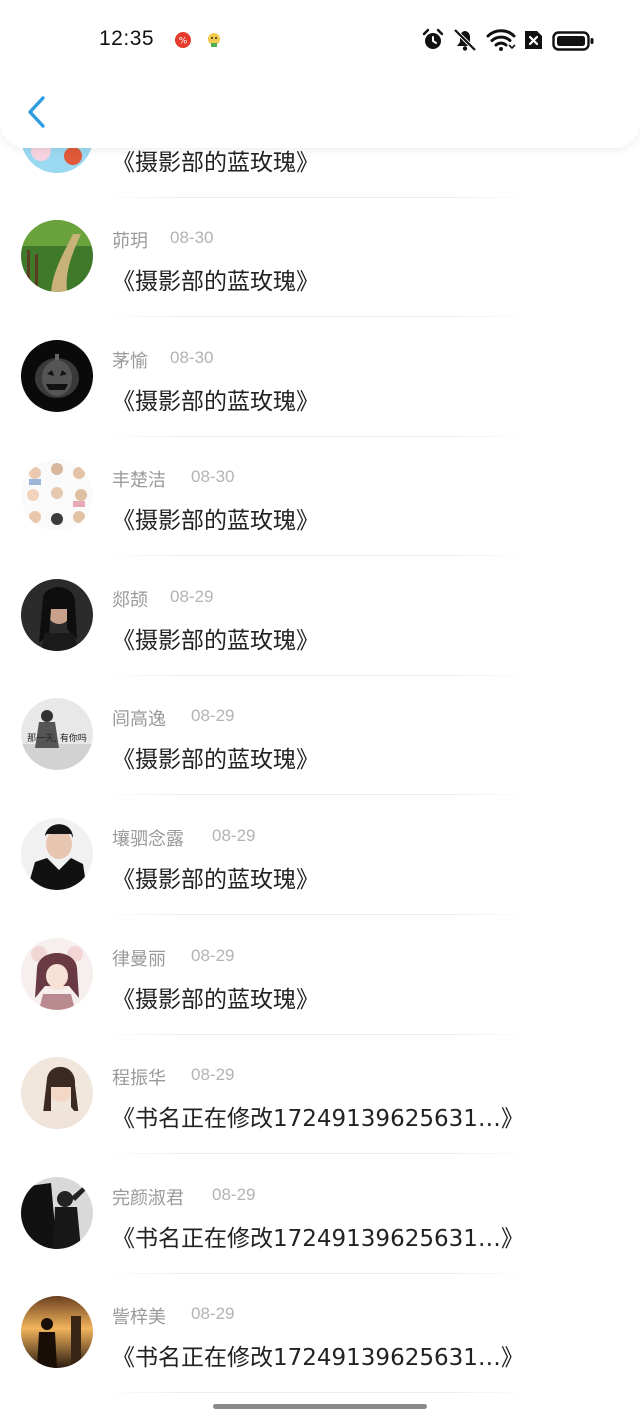 This screenshot has width=640, height=1422. I want to click on avatar: 那一天, 有你吗, so click(57, 734).